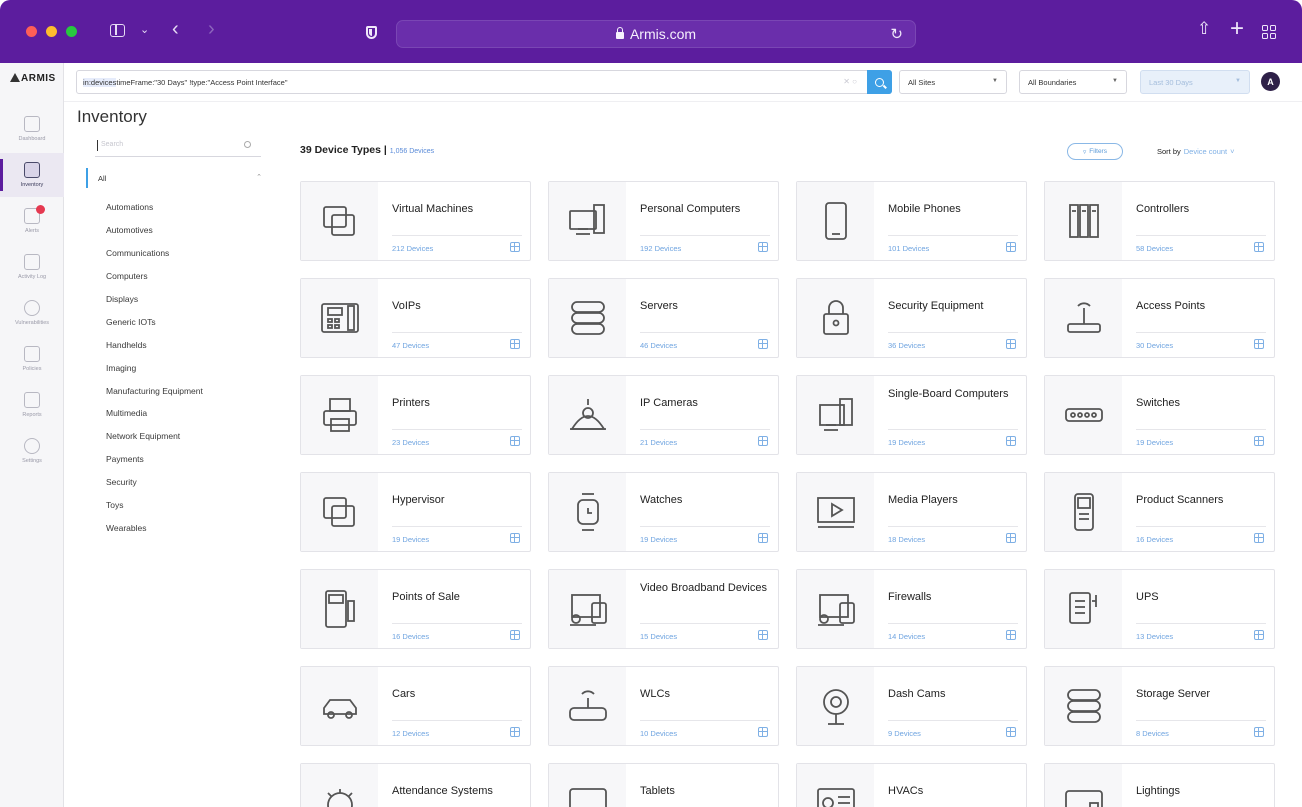 The width and height of the screenshot is (1302, 807). Describe the element at coordinates (371, 32) in the screenshot. I see `privacy-shield-icon` at that location.